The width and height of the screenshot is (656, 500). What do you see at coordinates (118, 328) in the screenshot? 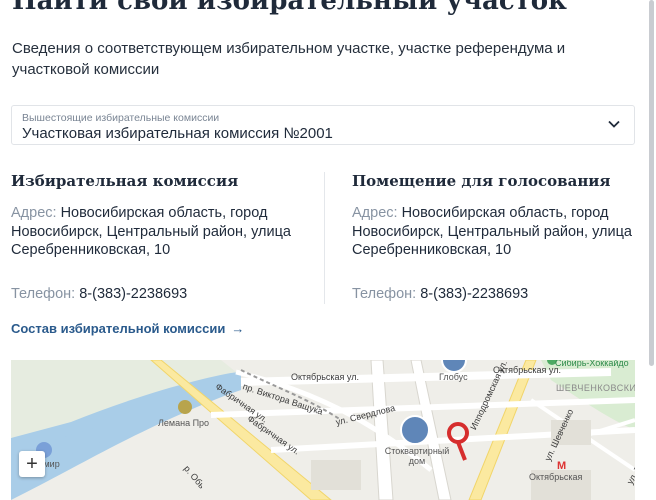
I see `link-label: Состав избирательной комиссии` at bounding box center [118, 328].